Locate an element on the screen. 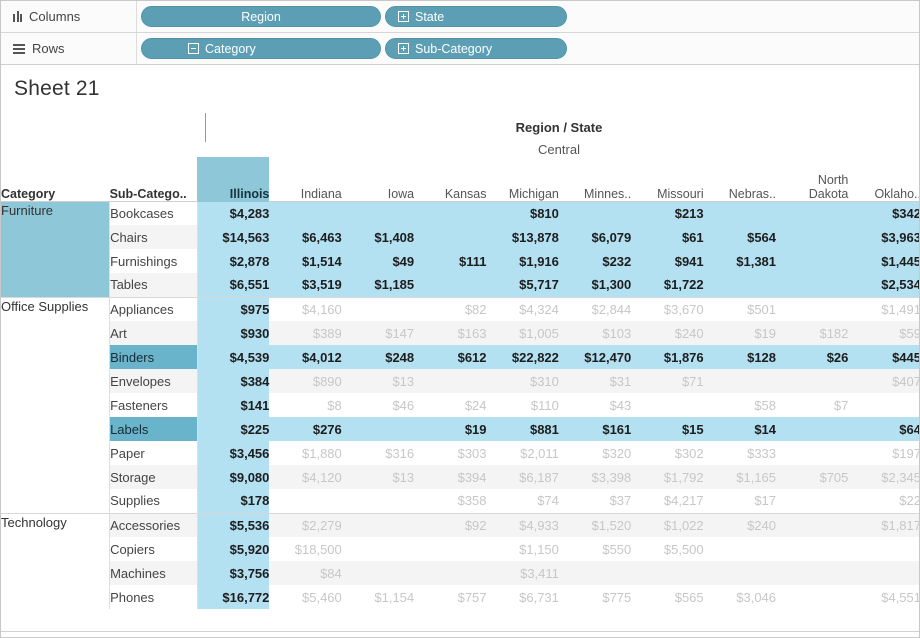  table-cell: $445 is located at coordinates (883, 357).